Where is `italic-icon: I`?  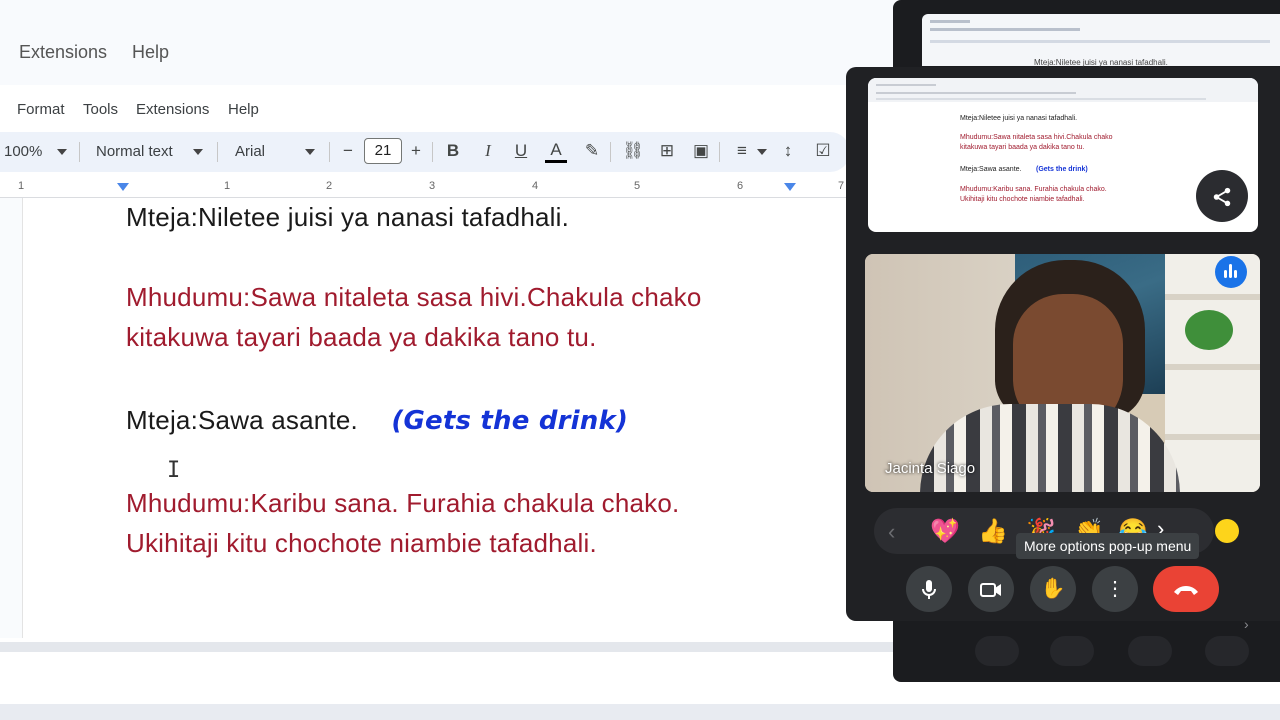
italic-icon: I is located at coordinates (488, 151).